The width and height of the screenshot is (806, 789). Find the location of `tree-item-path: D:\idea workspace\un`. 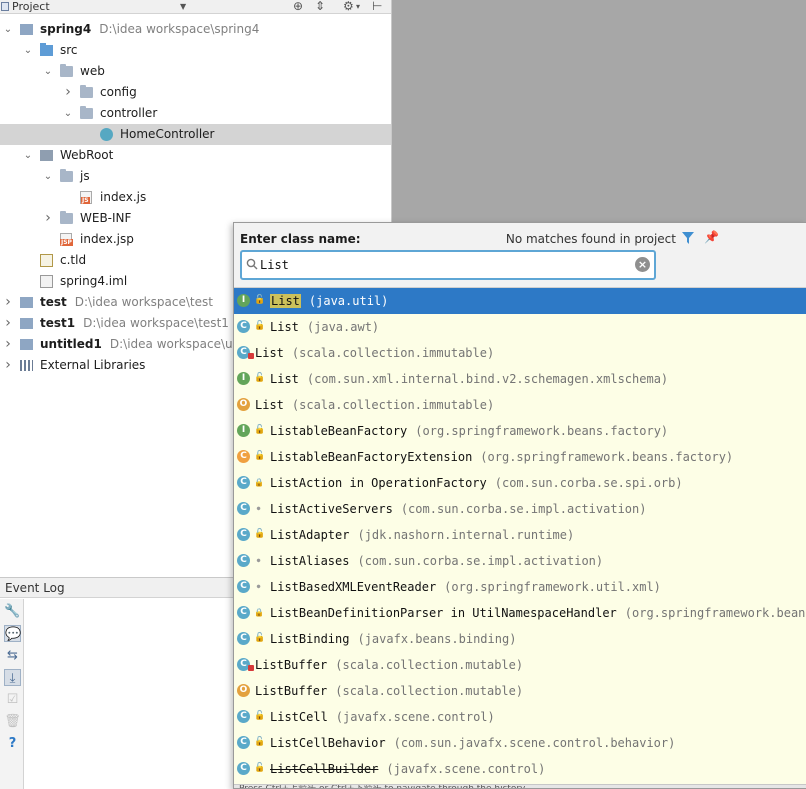

tree-item-path: D:\idea workspace\un is located at coordinates (175, 344).